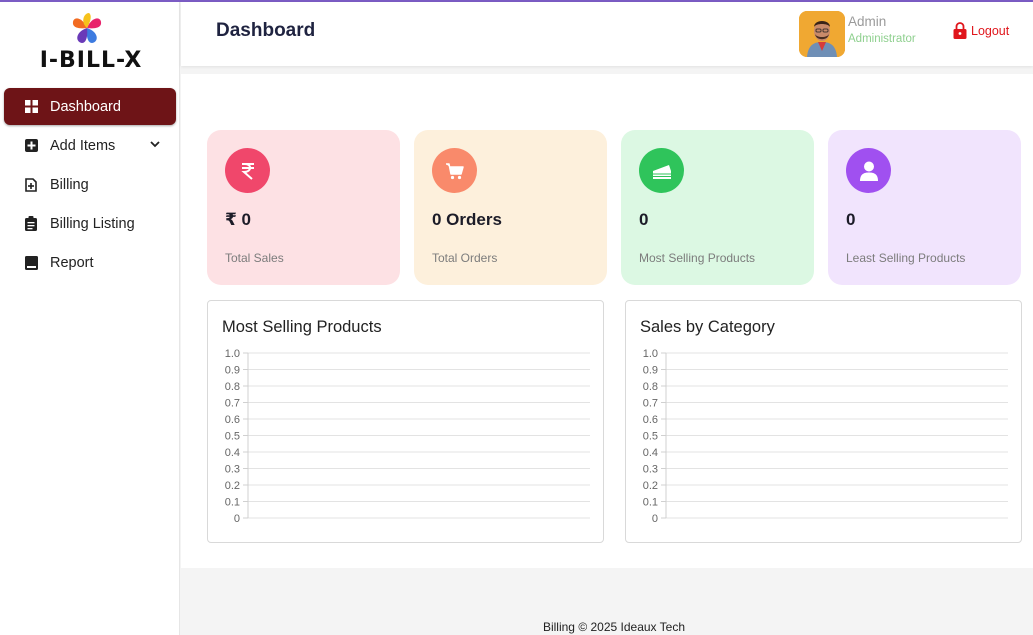 This screenshot has height=635, width=1033. Describe the element at coordinates (661, 170) in the screenshot. I see `cake-icon` at that location.